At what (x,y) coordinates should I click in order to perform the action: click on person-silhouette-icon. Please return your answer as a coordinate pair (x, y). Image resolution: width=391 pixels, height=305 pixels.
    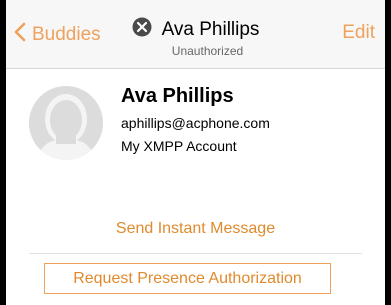
    Looking at the image, I should click on (66, 125).